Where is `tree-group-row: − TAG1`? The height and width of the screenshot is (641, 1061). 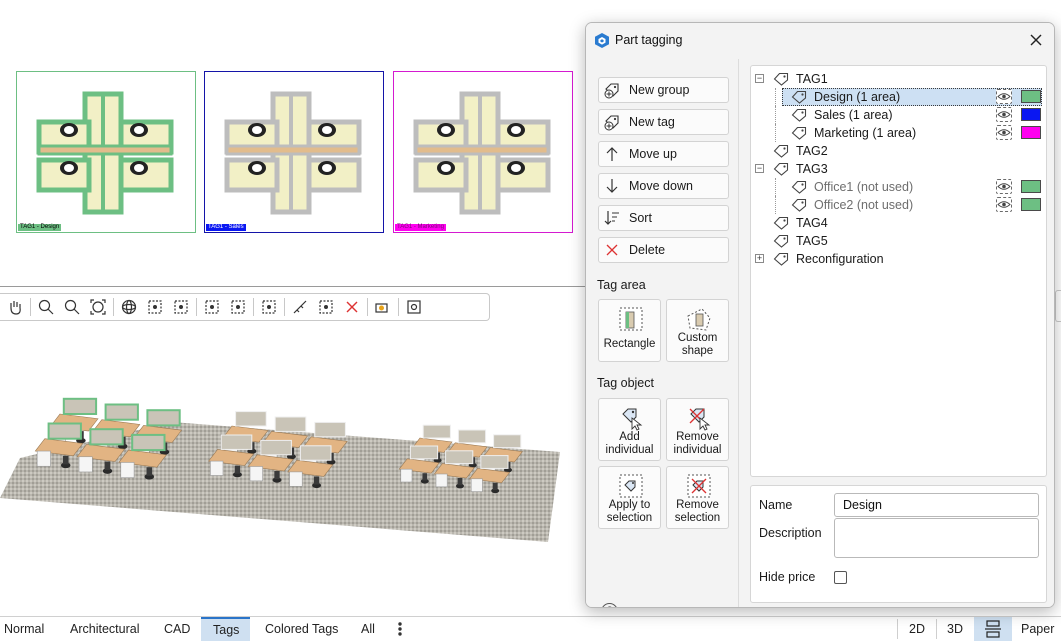 tree-group-row: − TAG1 is located at coordinates (898, 79).